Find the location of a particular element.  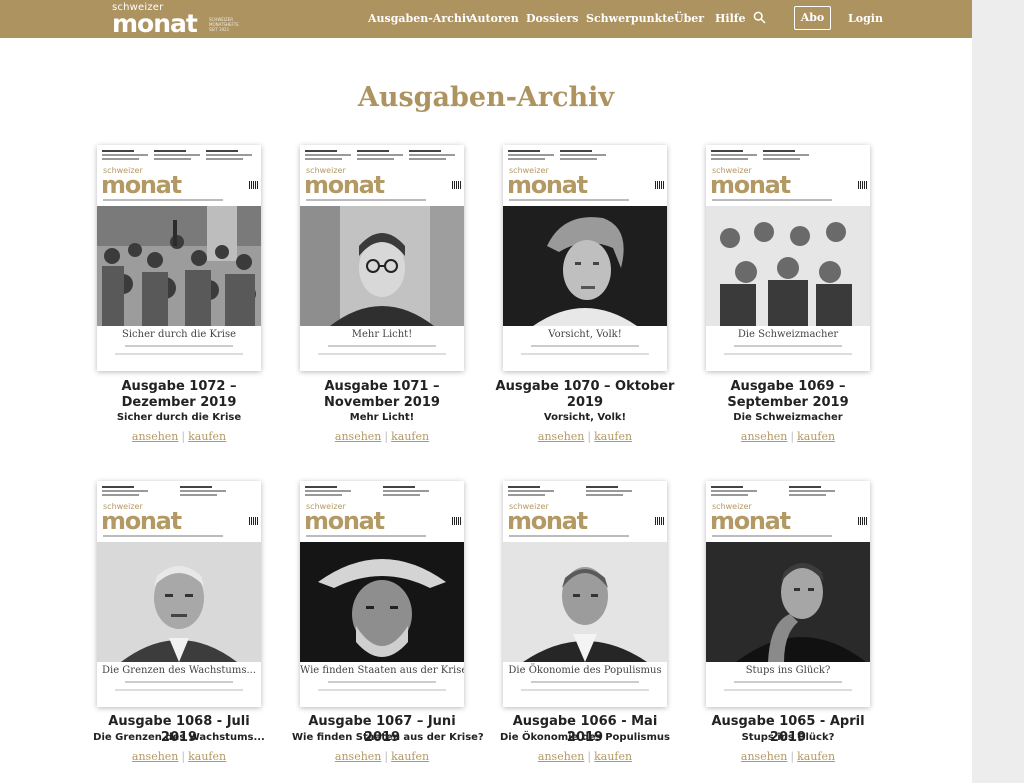

issue-cover: schweizer monat Mehr Licht! is located at coordinates (382, 258).